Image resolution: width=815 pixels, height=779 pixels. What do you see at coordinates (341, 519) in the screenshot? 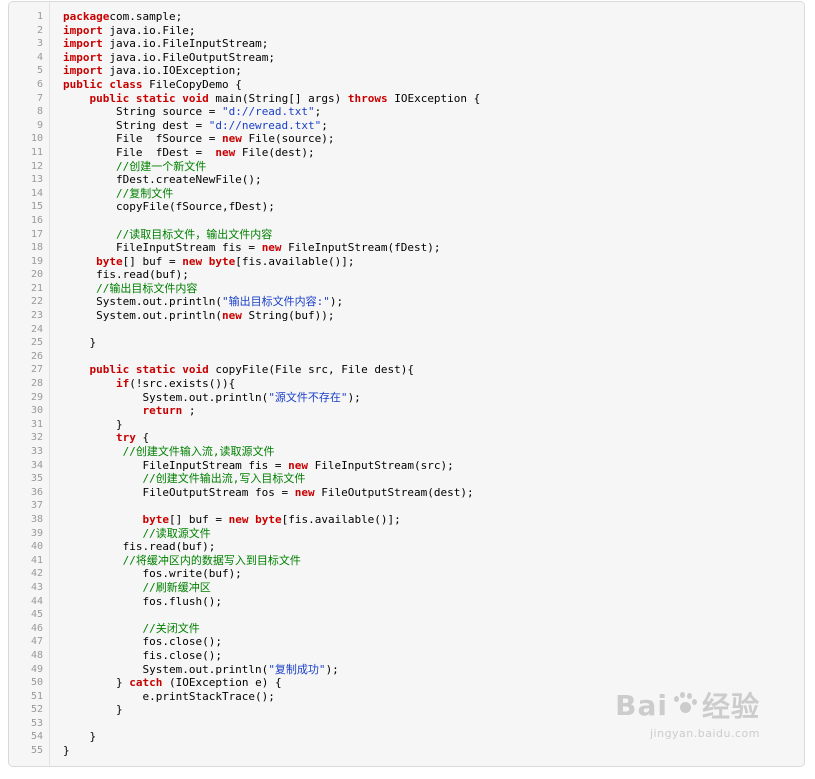
I see `code-token: [fis.available()];` at bounding box center [341, 519].